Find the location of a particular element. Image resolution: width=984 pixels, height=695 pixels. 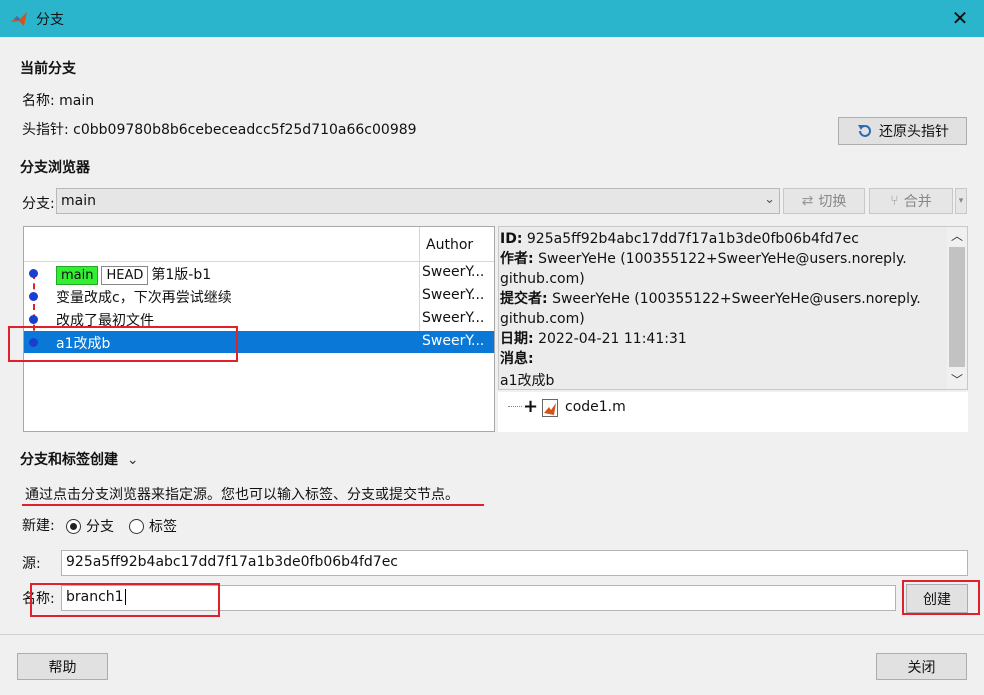

committer-label: 提交者: is located at coordinates (524, 299).